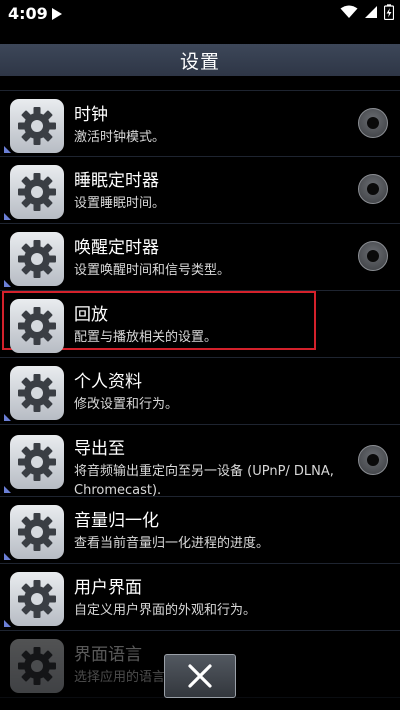  I want to click on export-to-radio, so click(373, 460).